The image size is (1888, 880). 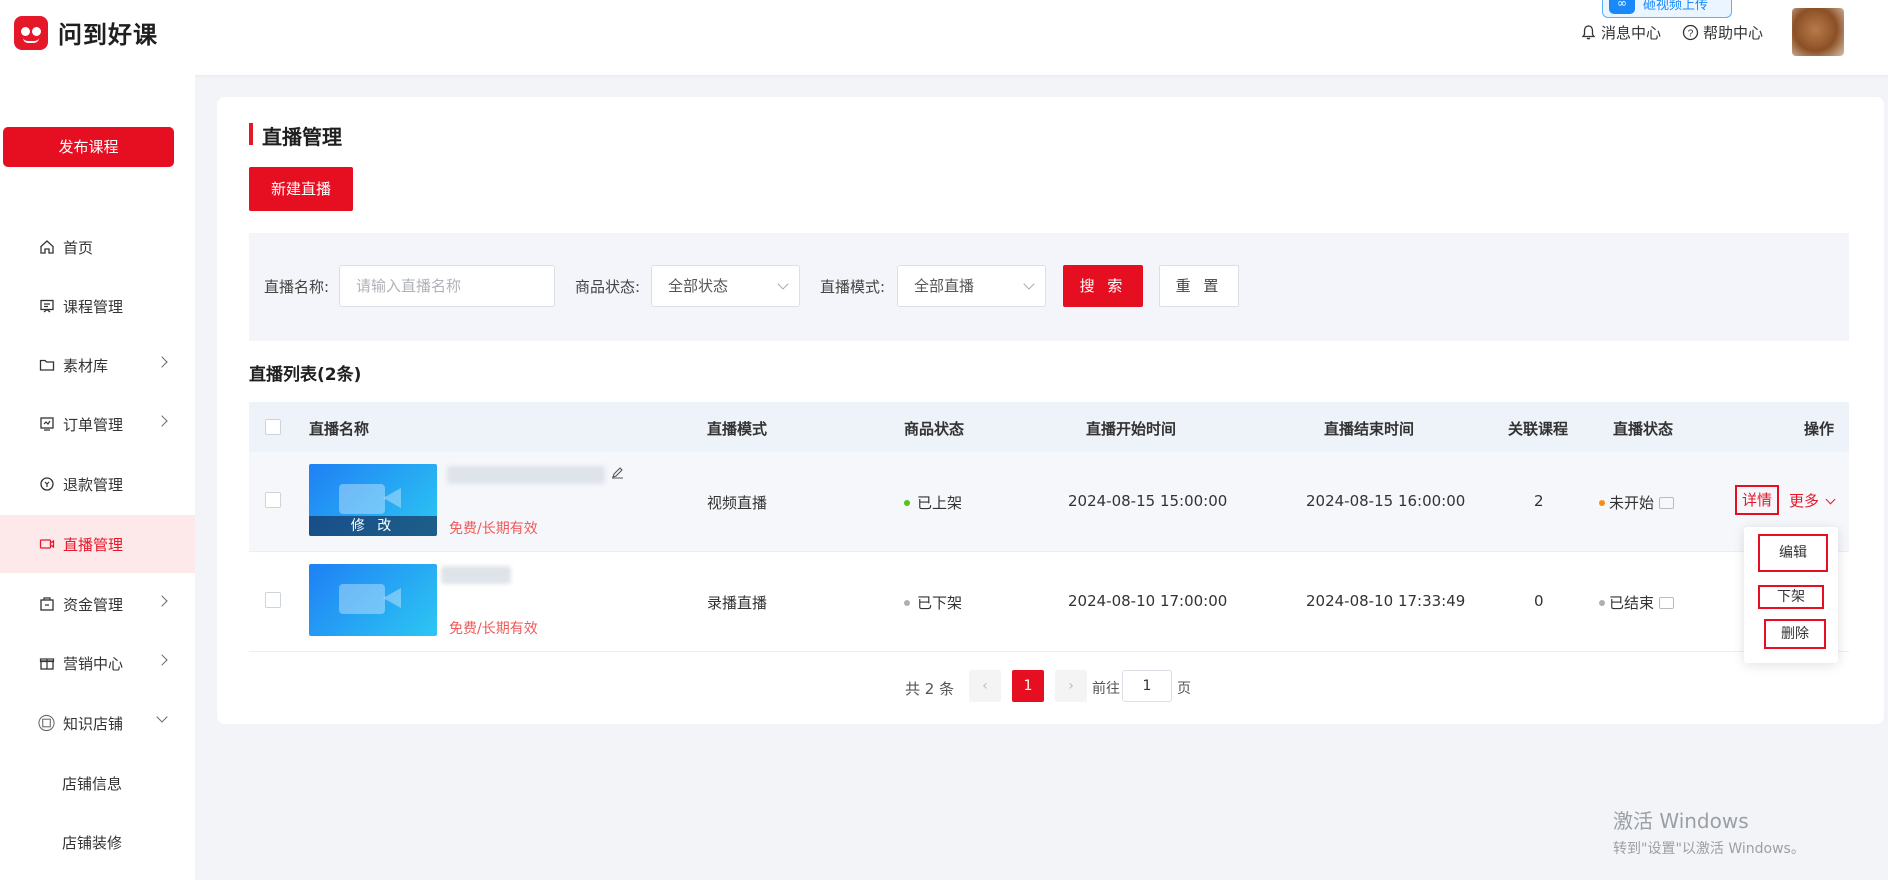 I want to click on sidebar-item-home: 首页, so click(x=97, y=247).